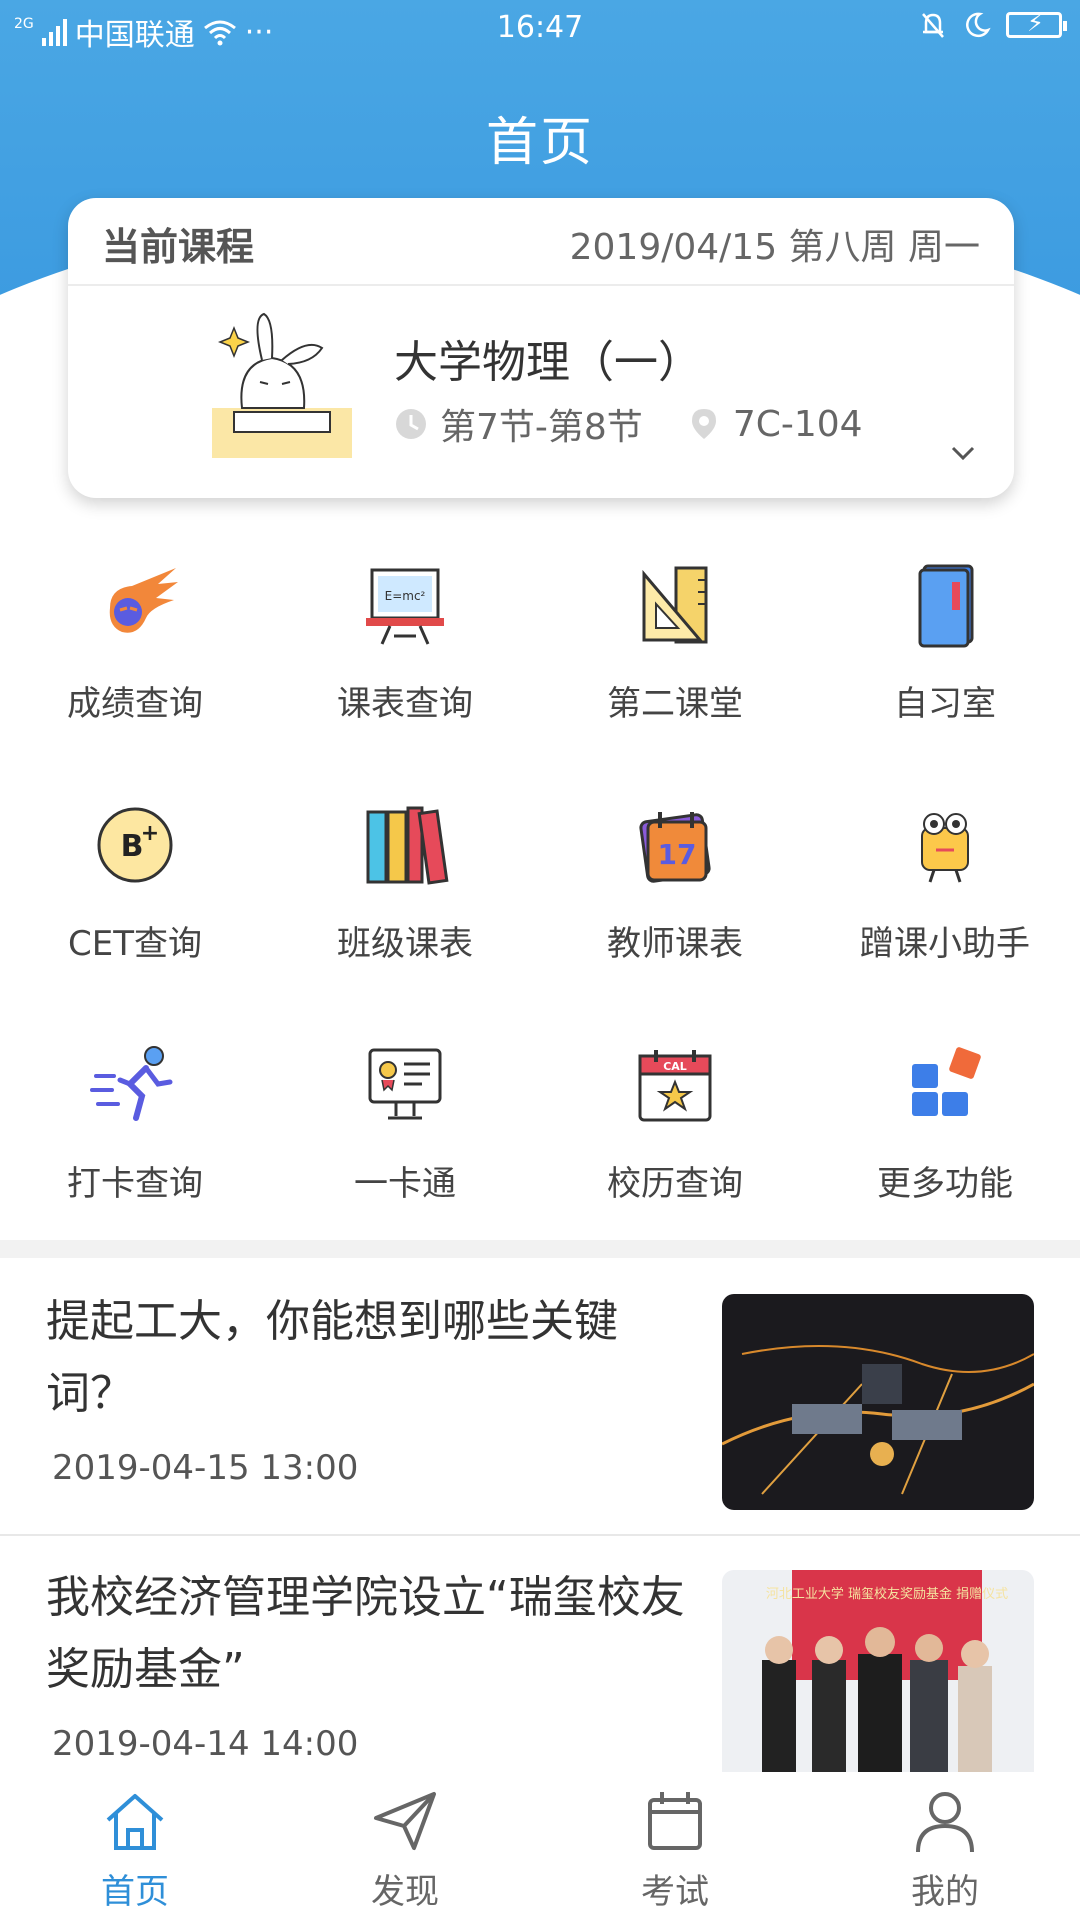 Image resolution: width=1080 pixels, height=1920 pixels. What do you see at coordinates (945, 704) in the screenshot?
I see `grid-label: 自习室` at bounding box center [945, 704].